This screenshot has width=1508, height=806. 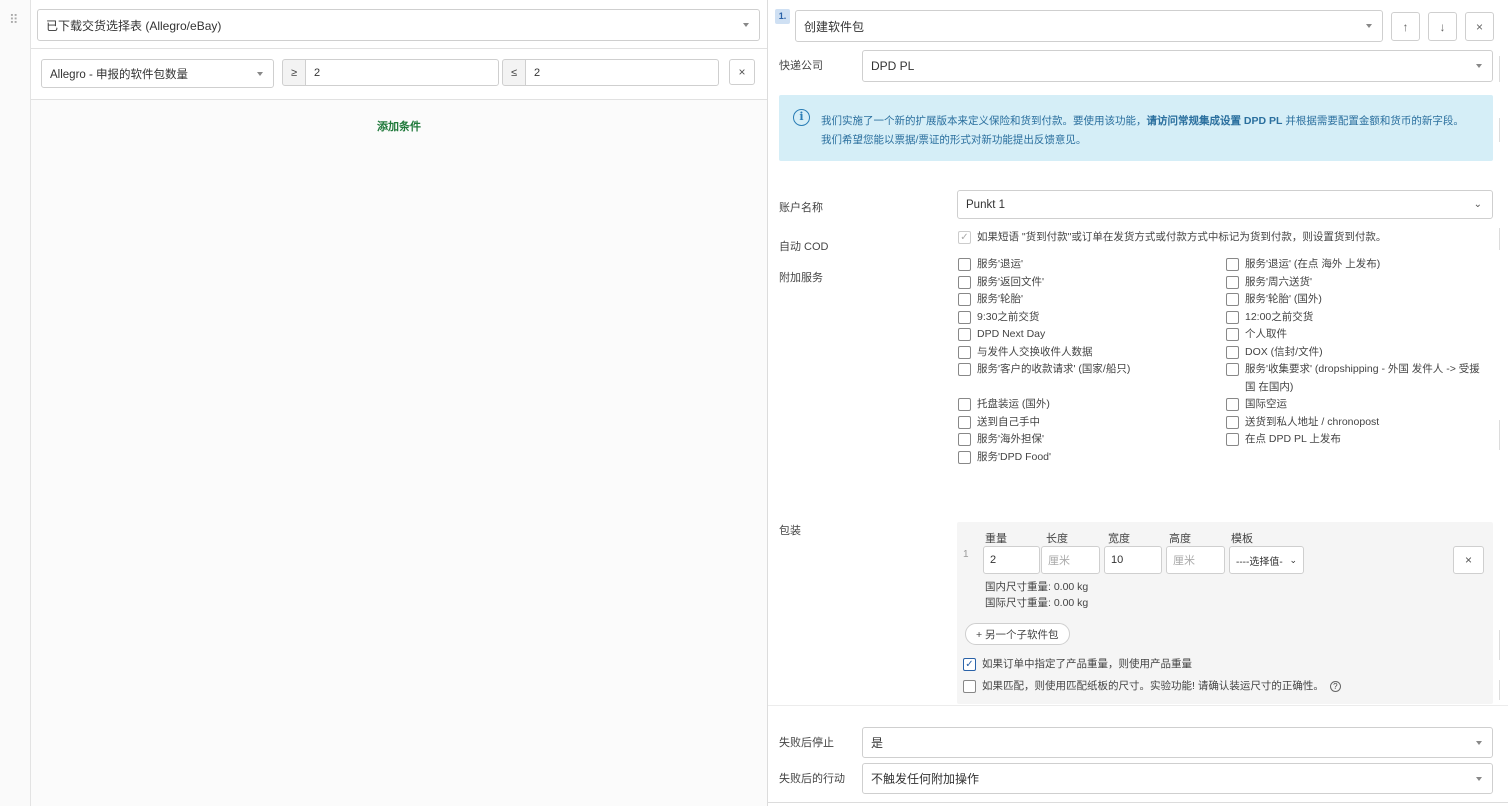 What do you see at coordinates (812, 779) in the screenshot?
I see `action-after-fail-label: 失败后的行动` at bounding box center [812, 779].